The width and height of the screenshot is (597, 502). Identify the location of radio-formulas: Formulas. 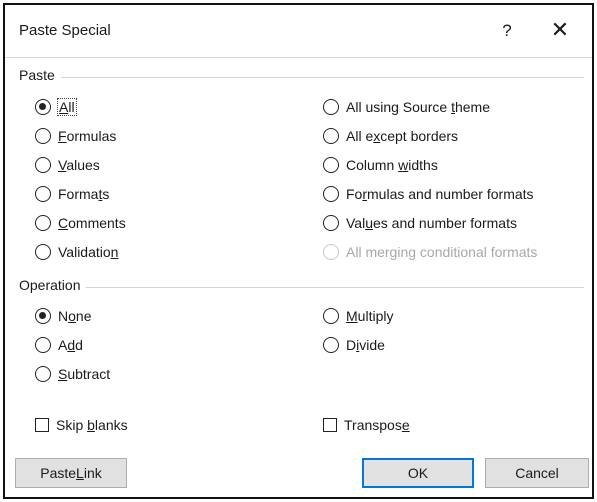
(75, 136).